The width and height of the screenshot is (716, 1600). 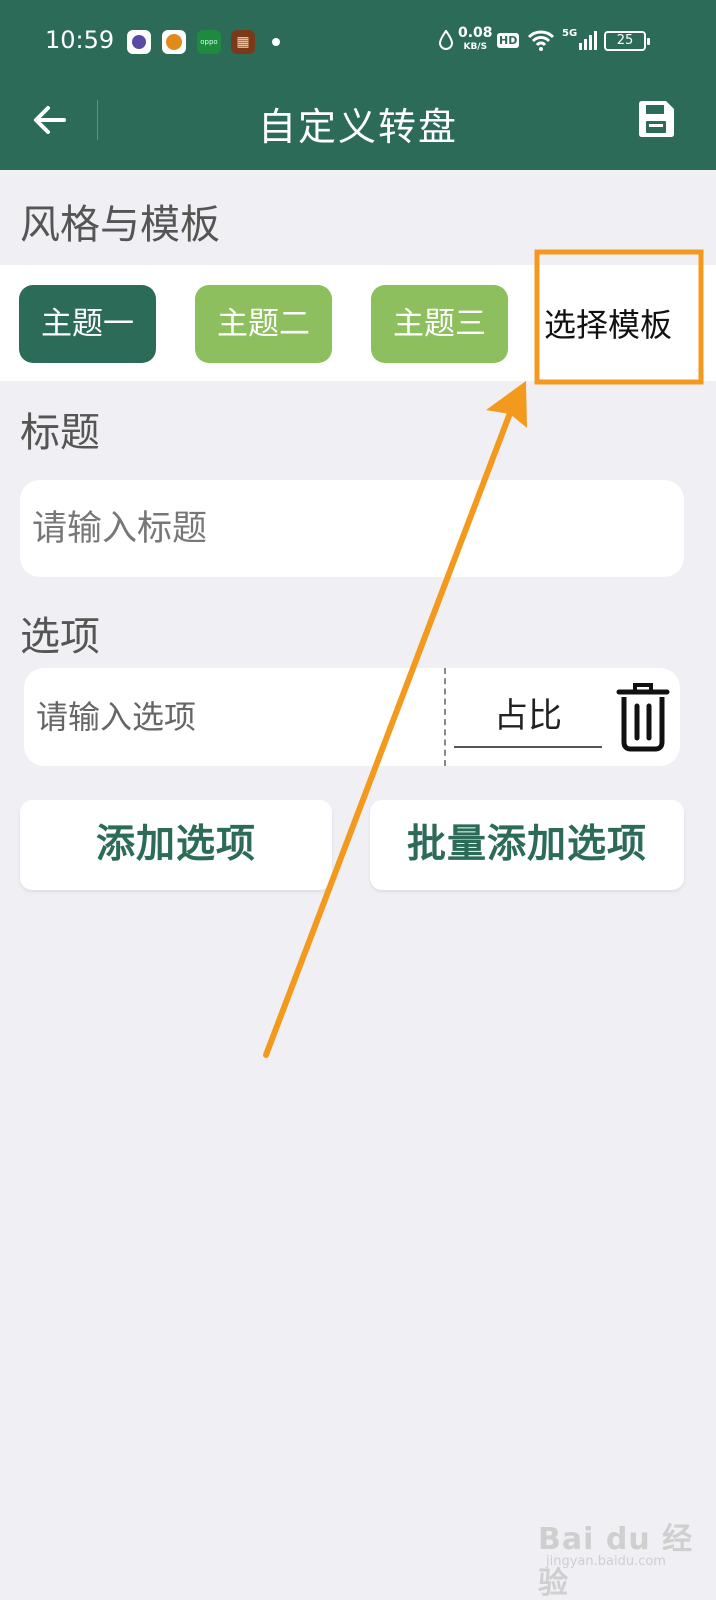 What do you see at coordinates (541, 40) in the screenshot?
I see `wifi-icon` at bounding box center [541, 40].